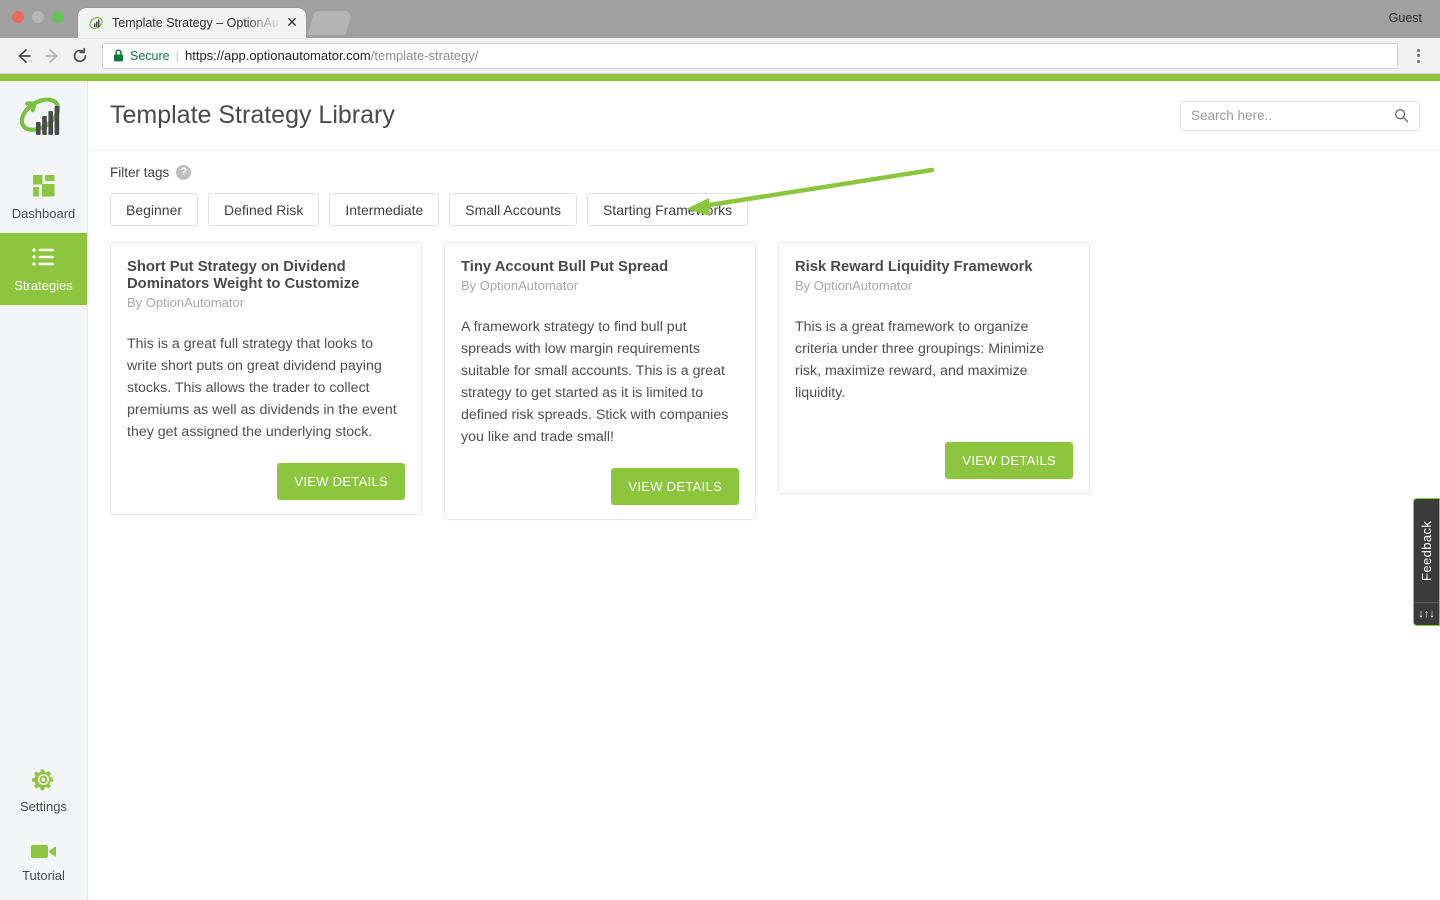 This screenshot has width=1440, height=900. Describe the element at coordinates (1292, 115) in the screenshot. I see `search-input` at that location.